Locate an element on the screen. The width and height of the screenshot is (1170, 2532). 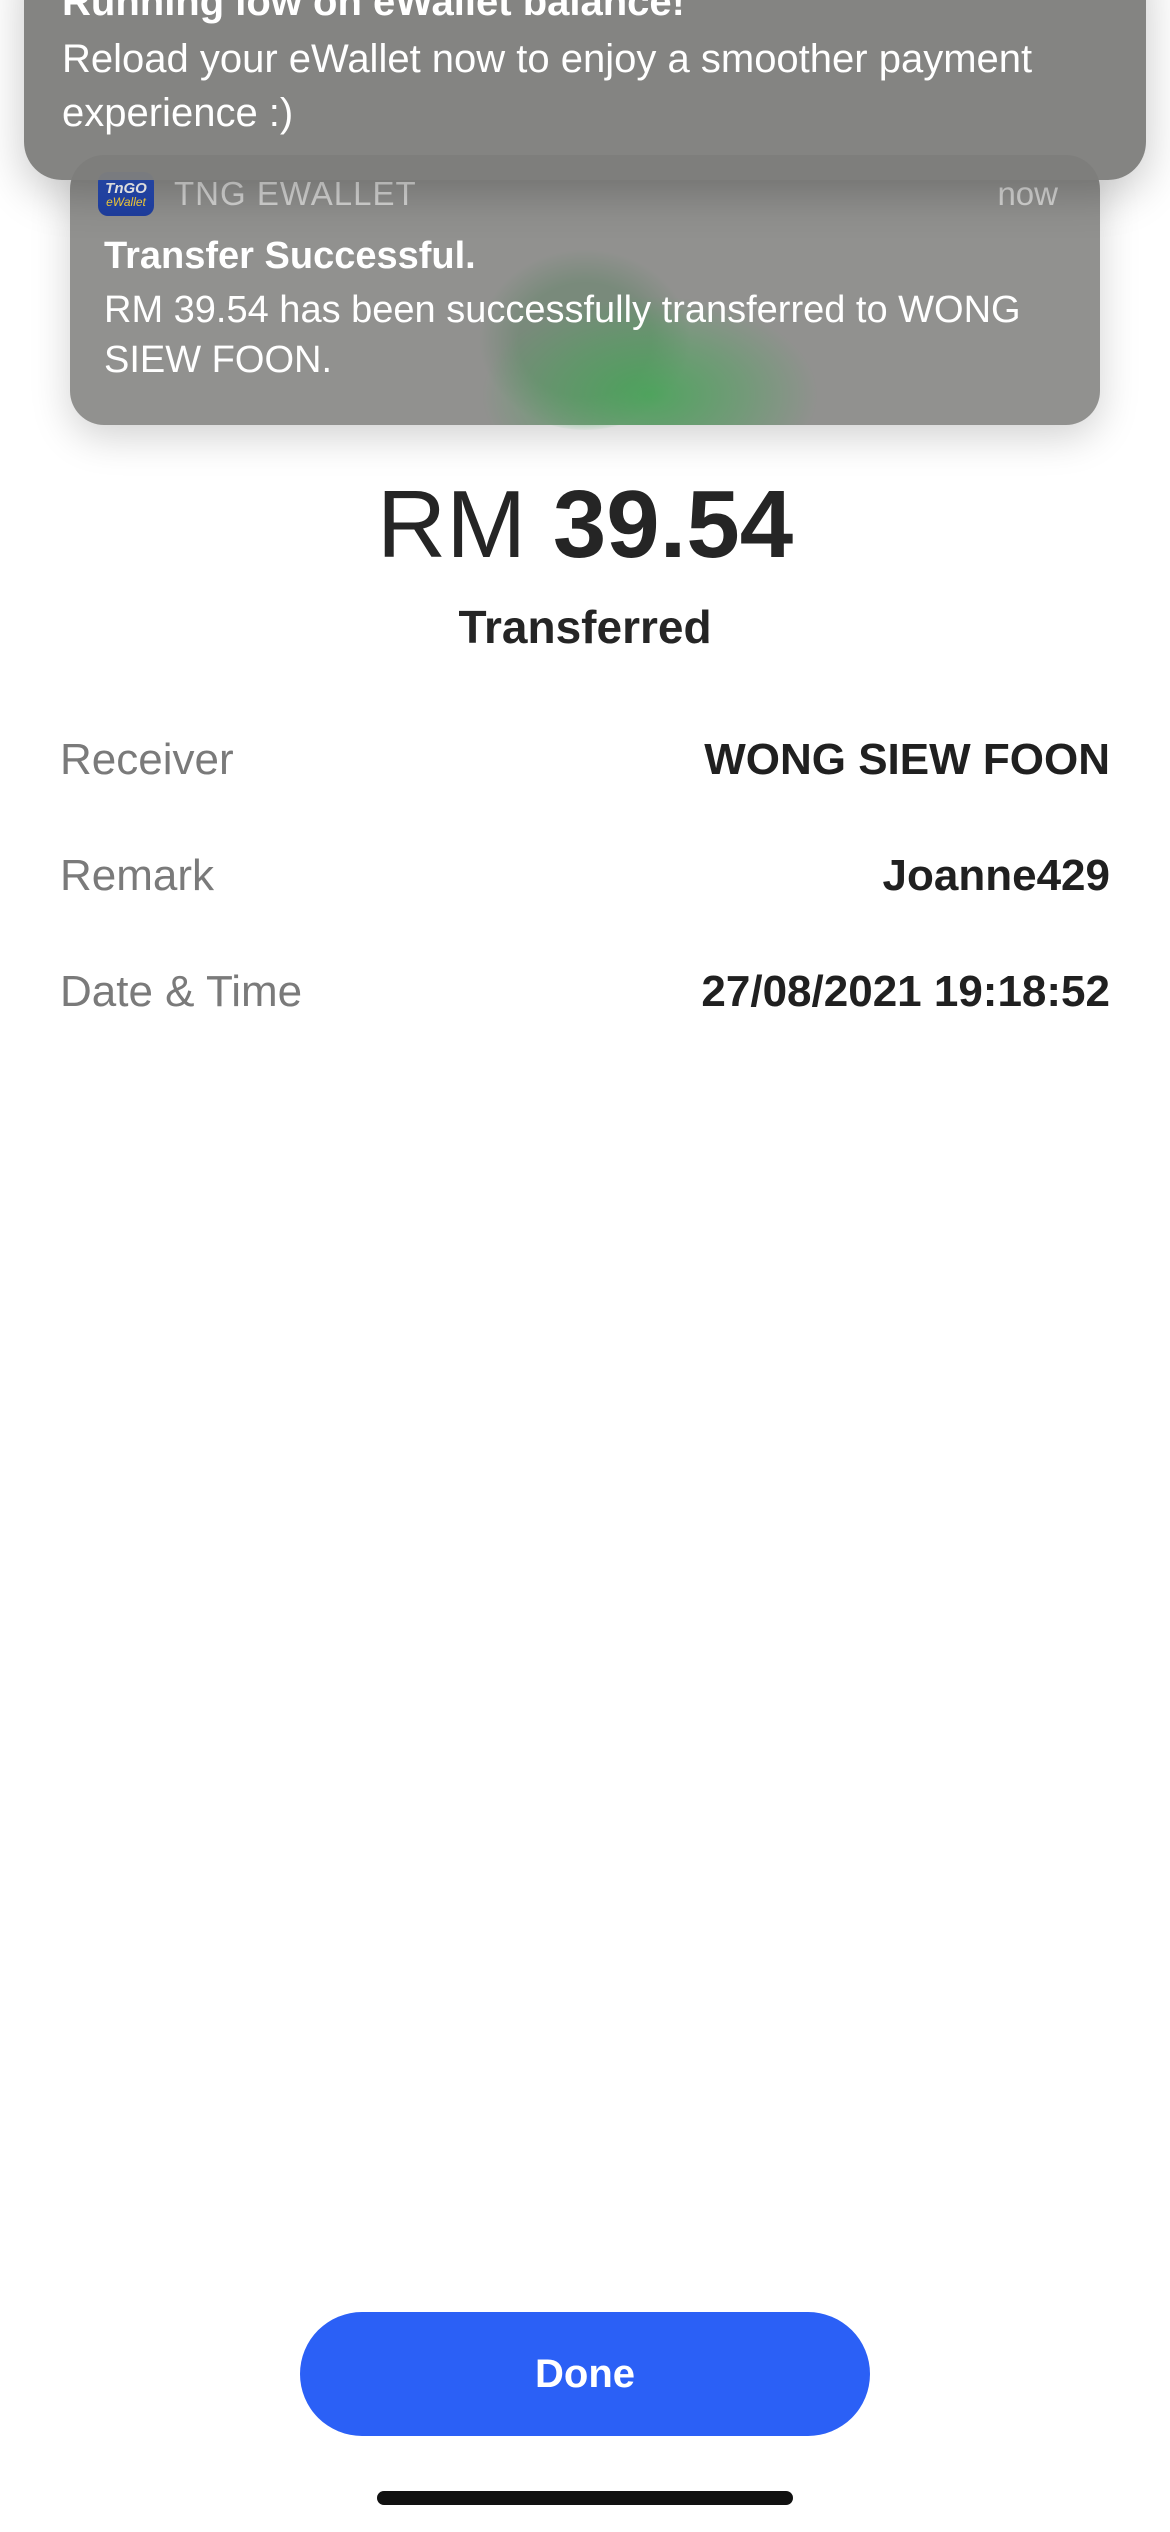
detail-row-datetime: Date & Time 27/08/2021 19:18:52 is located at coordinates (585, 992).